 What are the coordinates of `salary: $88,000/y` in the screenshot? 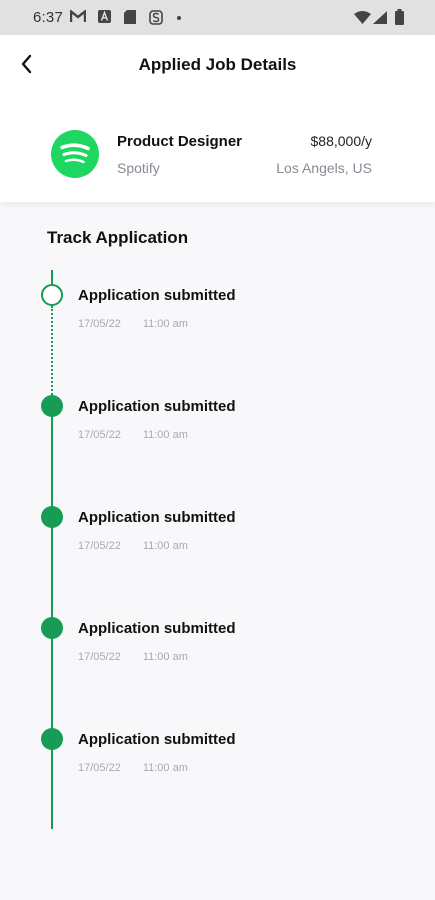 It's located at (341, 141).